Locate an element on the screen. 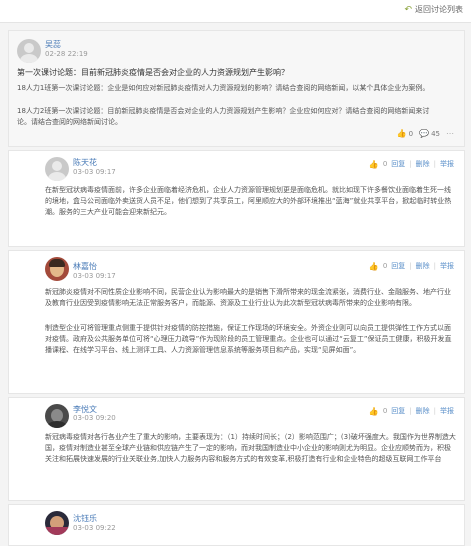 This screenshot has height=546, width=471. author-name: 陈天花 is located at coordinates (85, 162).